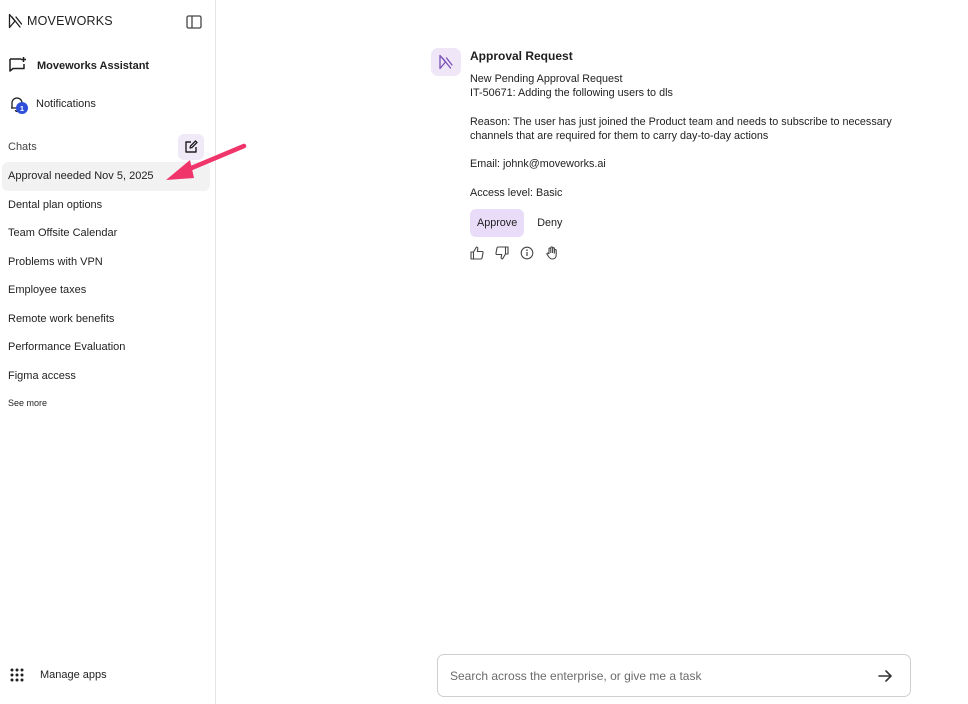 Image resolution: width=968 pixels, height=704 pixels. I want to click on send-arrow-icon, so click(885, 676).